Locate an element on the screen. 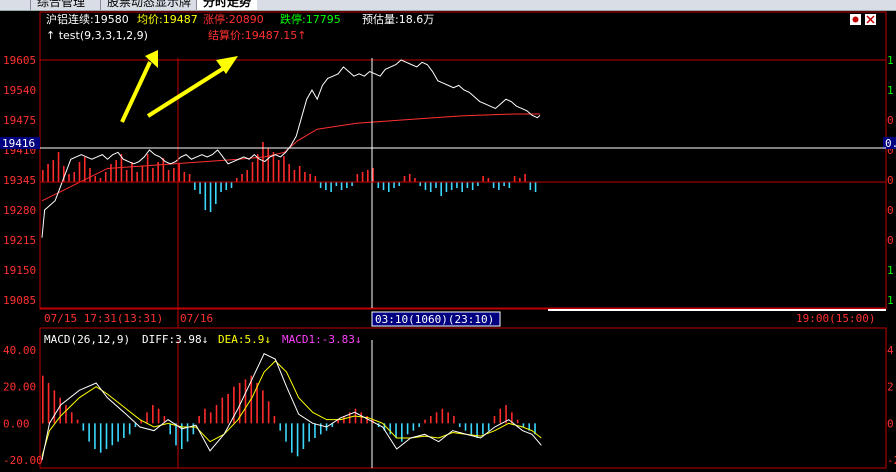 The height and width of the screenshot is (472, 896). avg-price: 均价:19487 is located at coordinates (167, 19).